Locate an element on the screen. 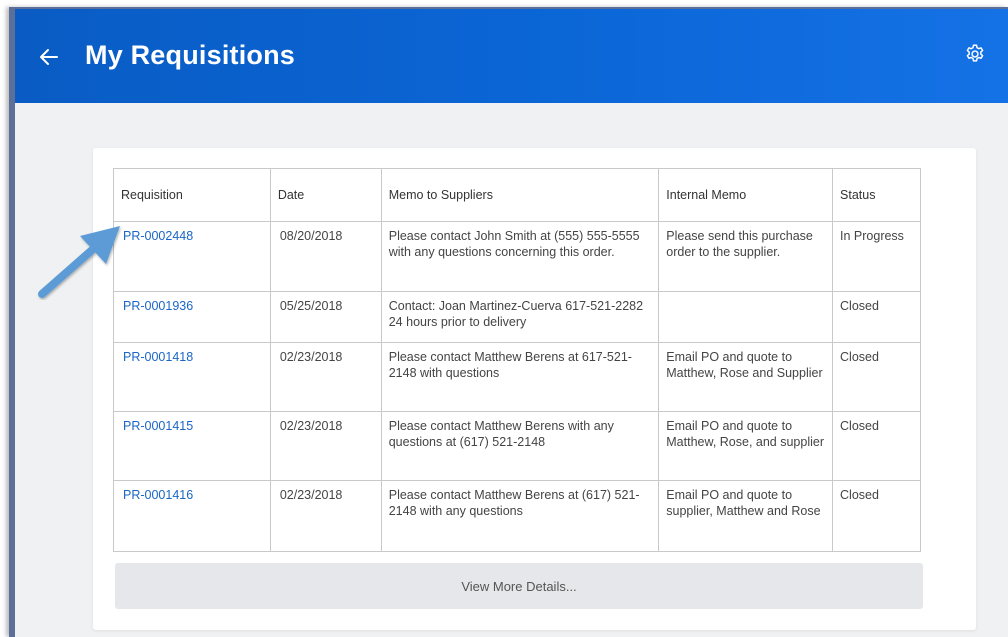 The image size is (1008, 637). column-header-internal-memo: Internal Memo is located at coordinates (746, 195).